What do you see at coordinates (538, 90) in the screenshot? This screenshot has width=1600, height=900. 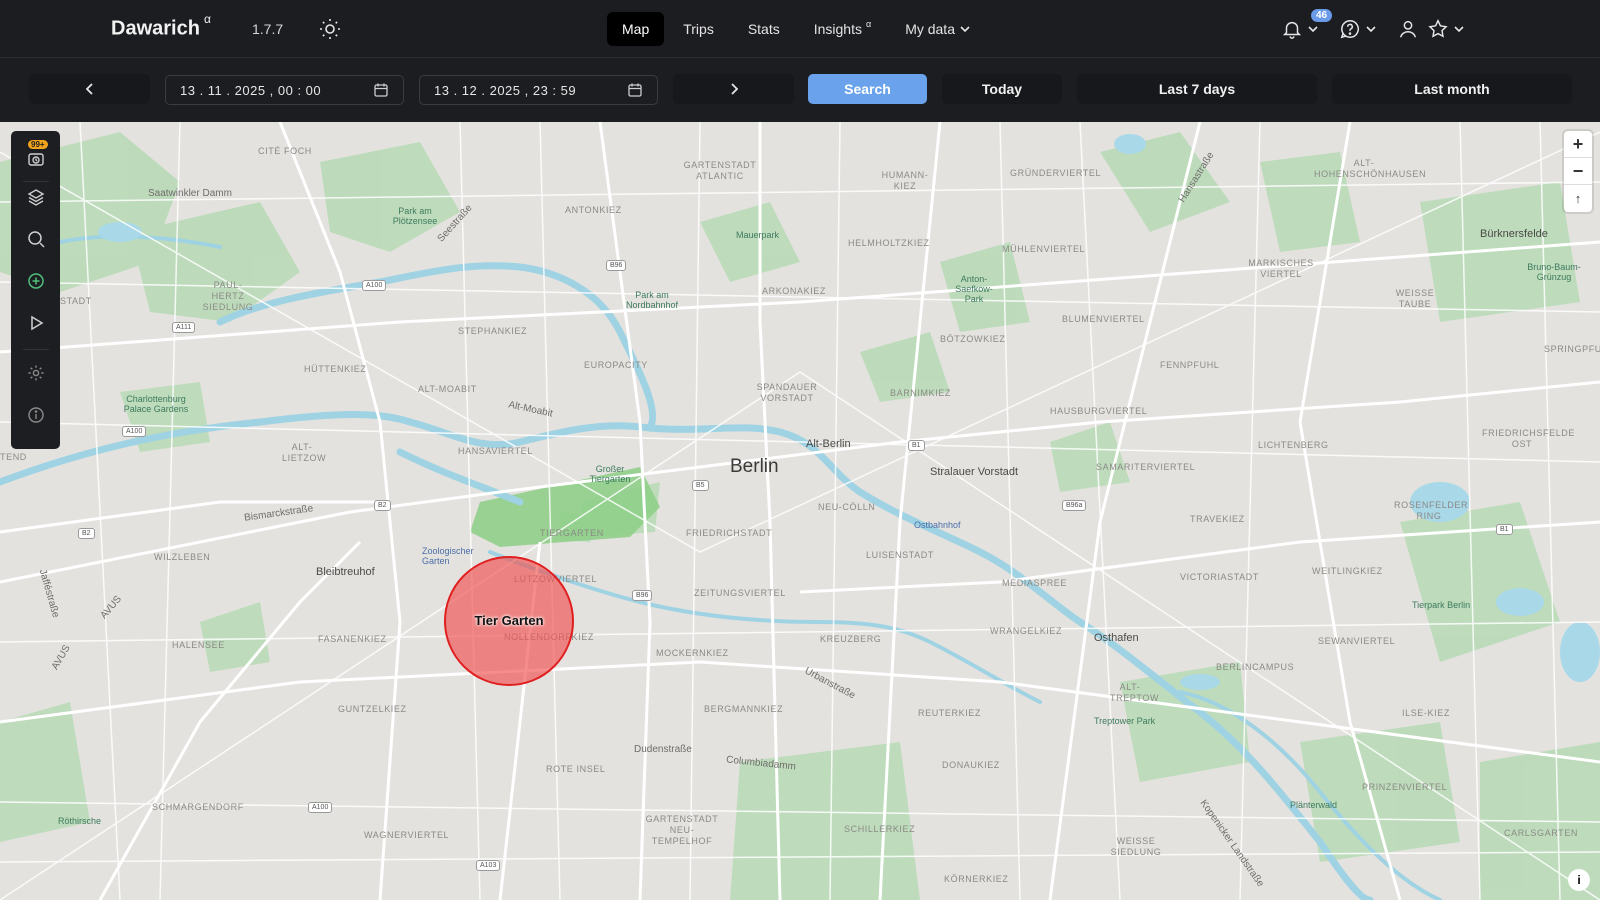 I see `end-datetime-input: 13 . 12 . 2025 , 23 : 59` at bounding box center [538, 90].